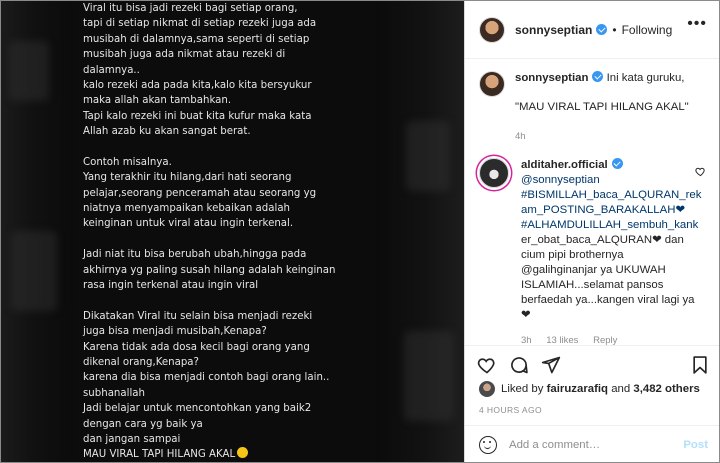  What do you see at coordinates (621, 389) in the screenshot?
I see `likes-joiner: and` at bounding box center [621, 389].